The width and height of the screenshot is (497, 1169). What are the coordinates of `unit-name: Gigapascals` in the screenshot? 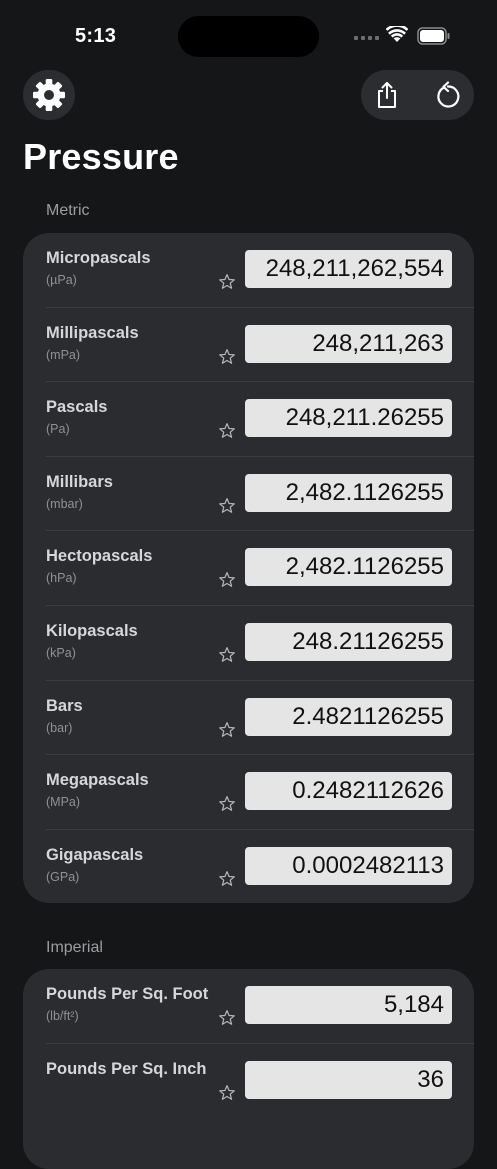 It's located at (95, 854).